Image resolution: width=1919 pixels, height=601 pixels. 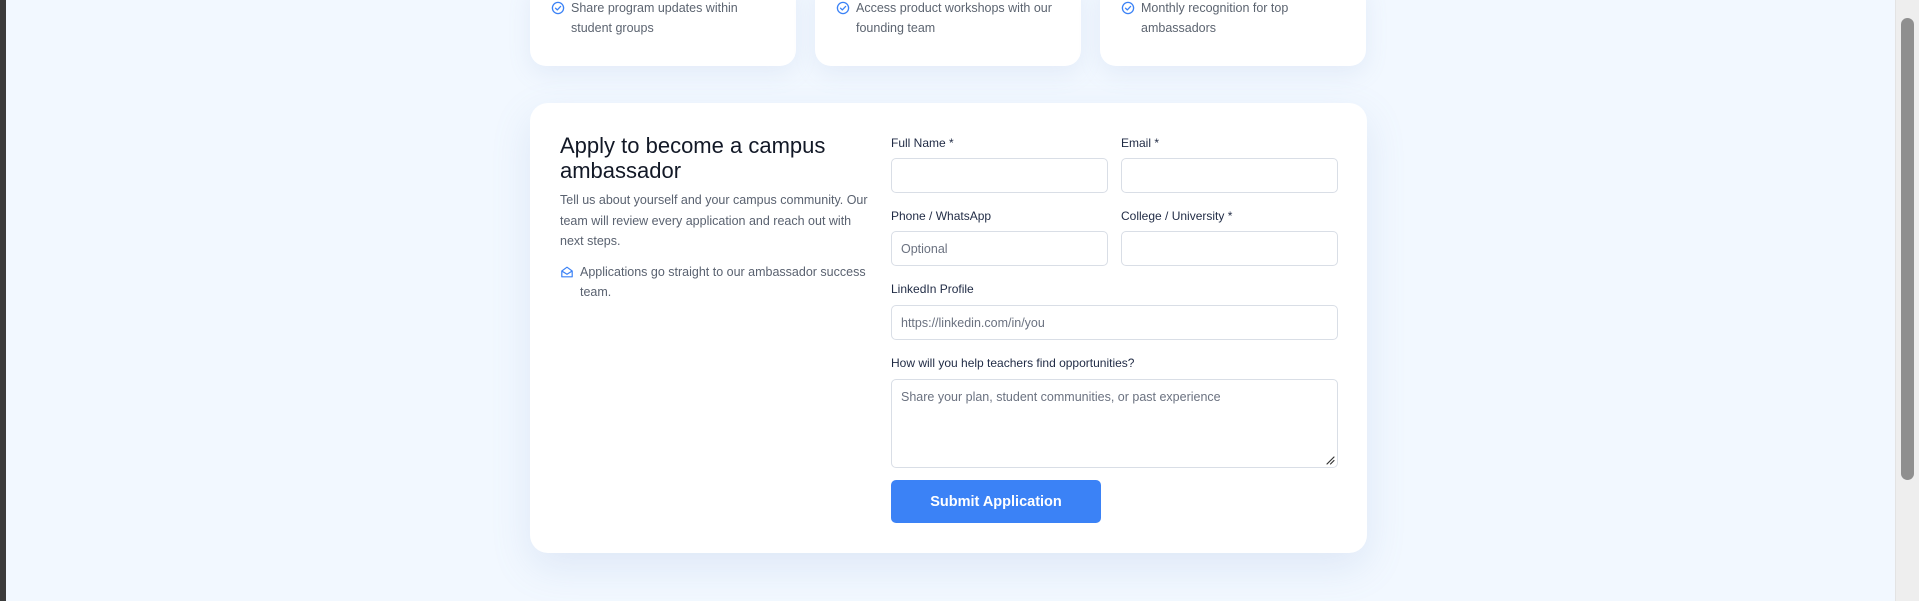 I want to click on full-name-label: Full Name *, so click(x=922, y=143).